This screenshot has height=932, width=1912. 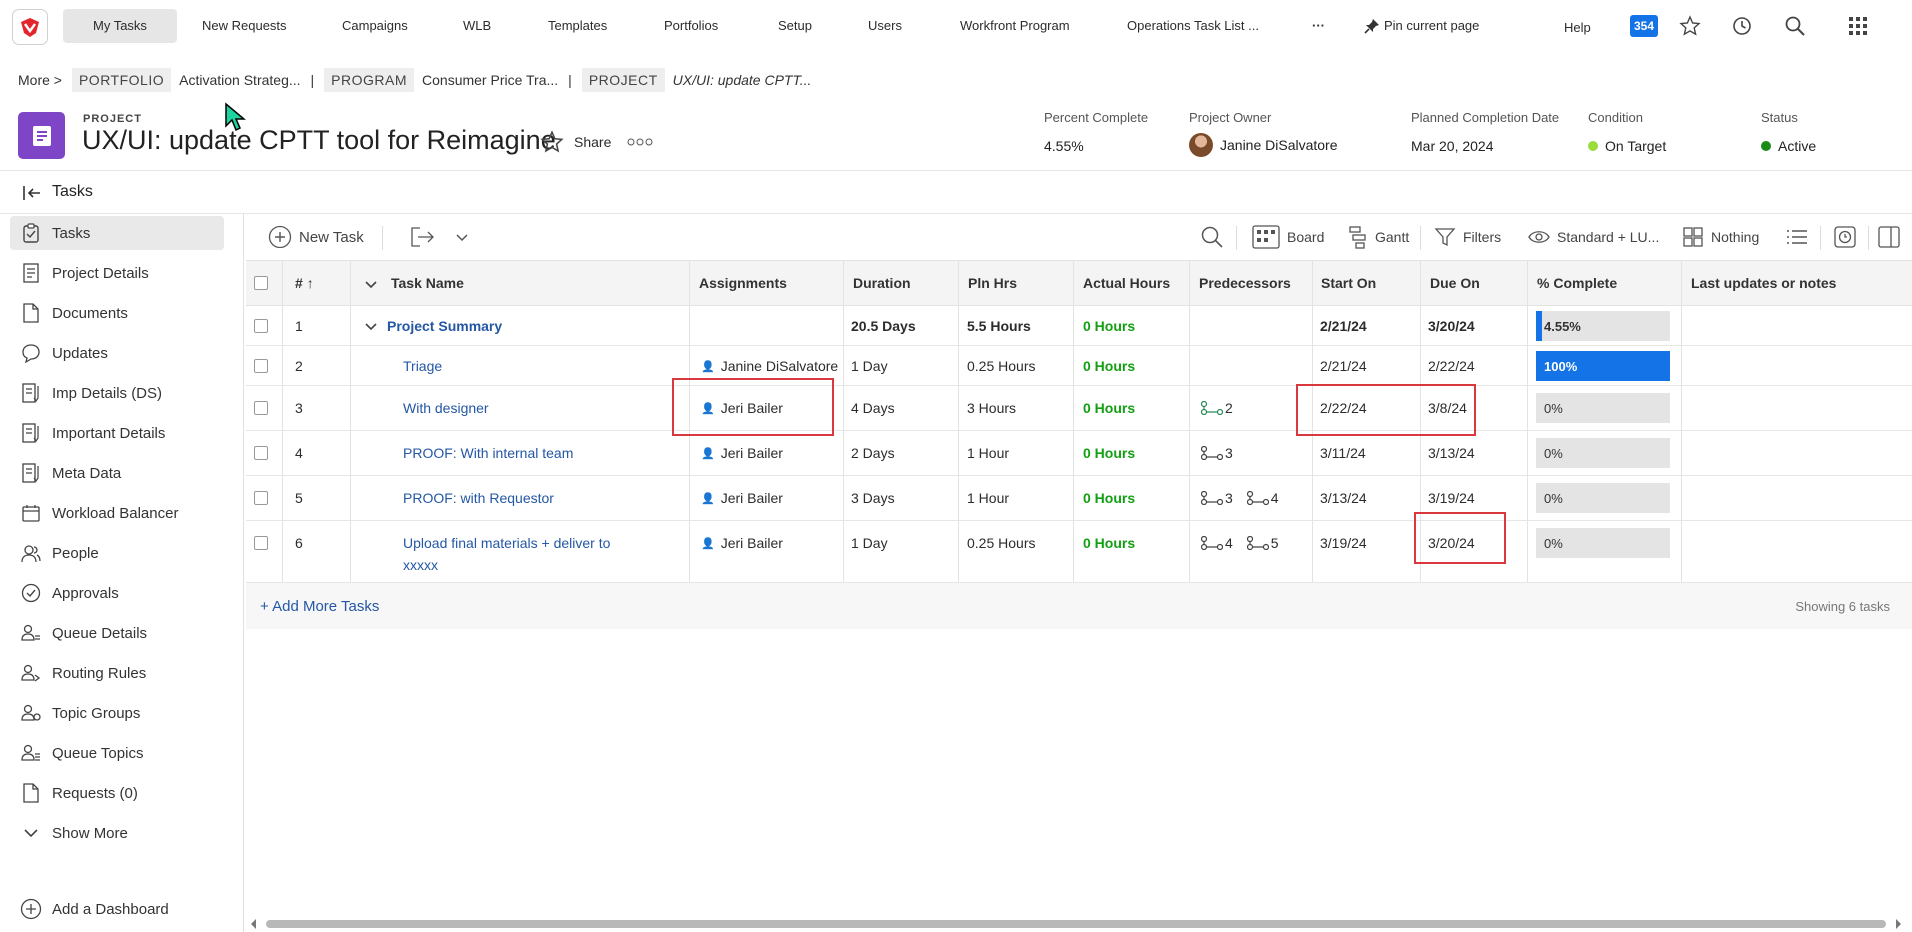 I want to click on condition-value: On Target, so click(x=1635, y=146).